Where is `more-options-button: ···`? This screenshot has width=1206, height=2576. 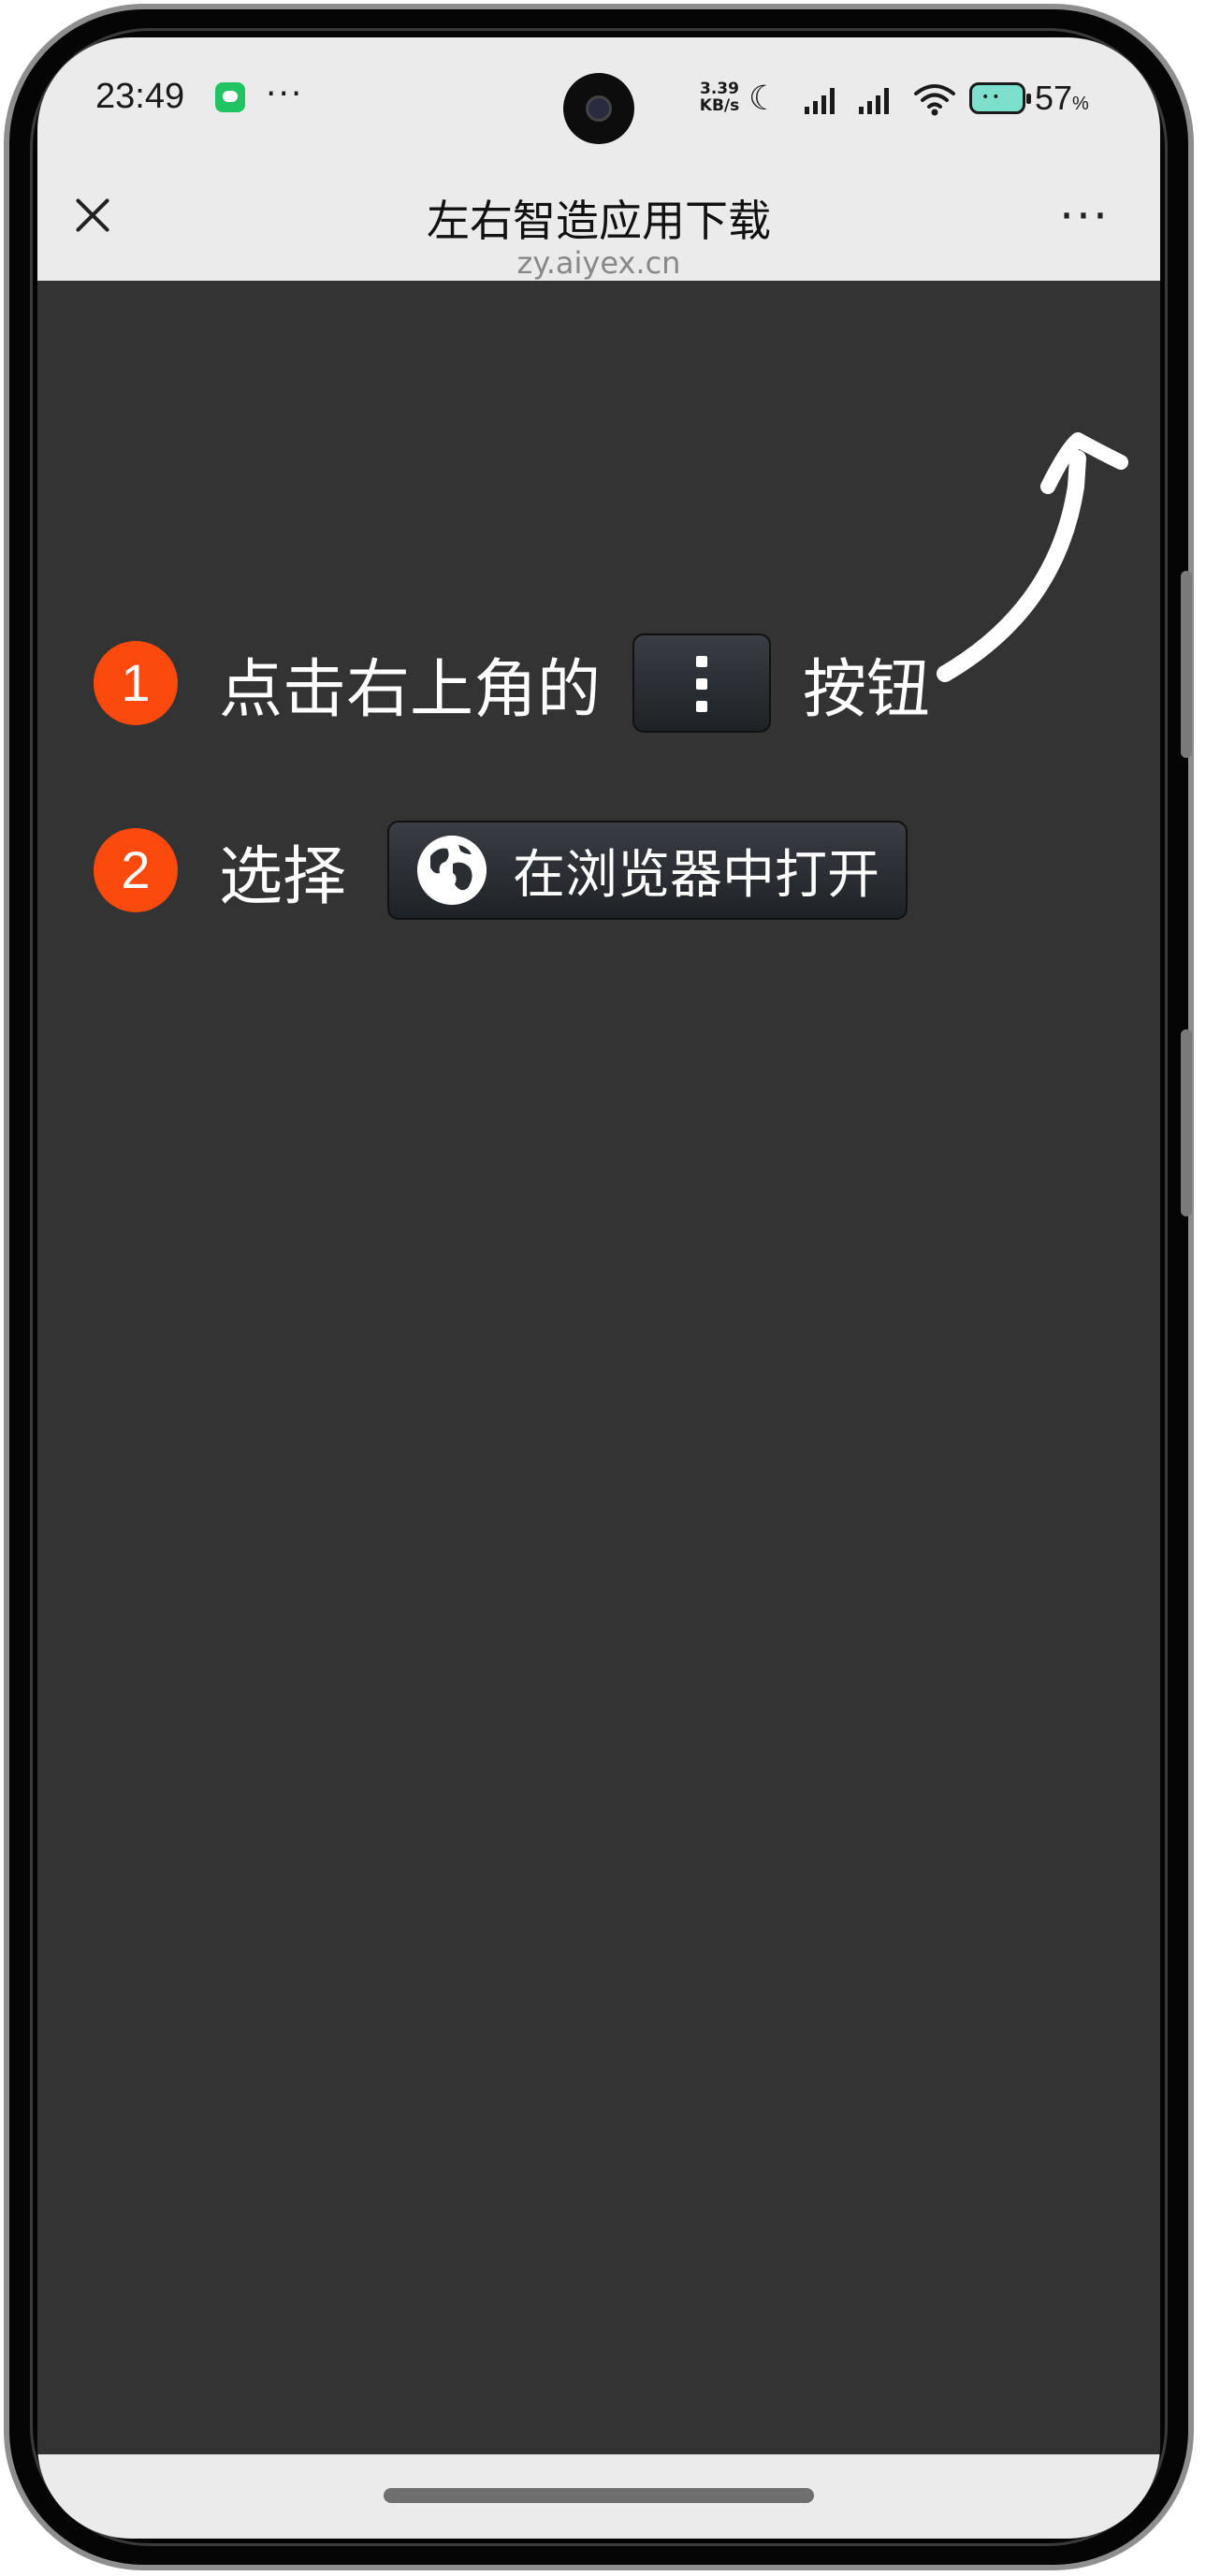
more-options-button: ··· is located at coordinates (1084, 216).